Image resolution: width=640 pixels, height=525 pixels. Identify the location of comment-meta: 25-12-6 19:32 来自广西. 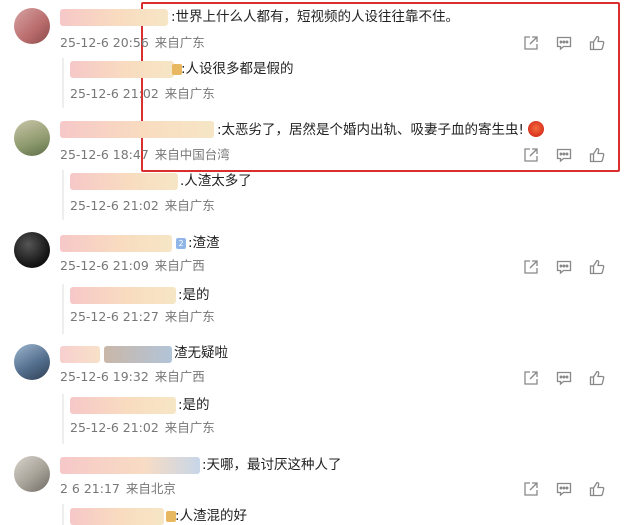
(132, 377).